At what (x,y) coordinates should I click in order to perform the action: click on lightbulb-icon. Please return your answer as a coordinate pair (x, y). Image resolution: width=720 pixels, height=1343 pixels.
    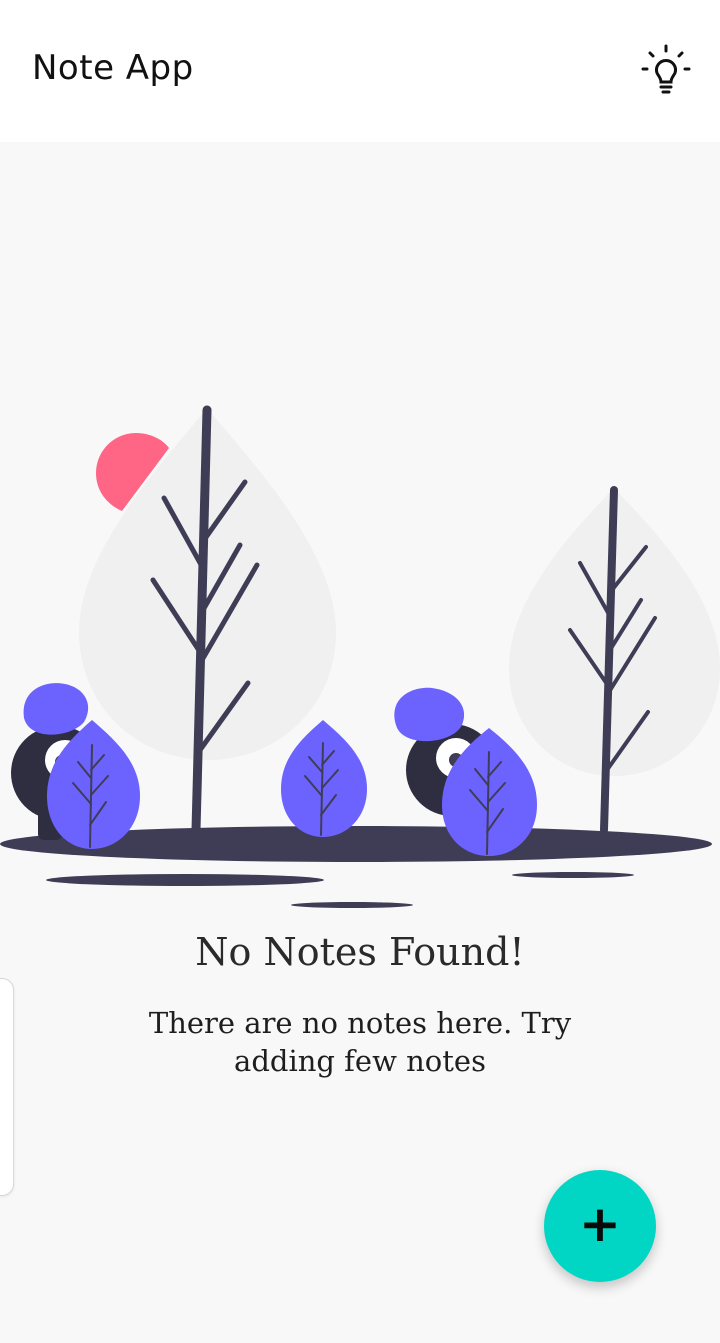
    Looking at the image, I should click on (666, 69).